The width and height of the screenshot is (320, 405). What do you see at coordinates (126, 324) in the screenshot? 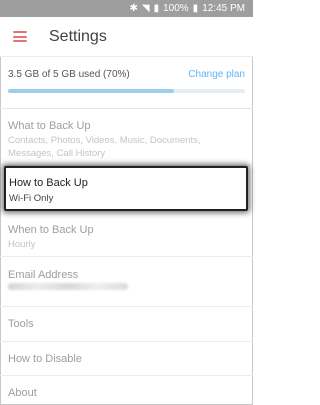
I see `setting-tools: Tools` at bounding box center [126, 324].